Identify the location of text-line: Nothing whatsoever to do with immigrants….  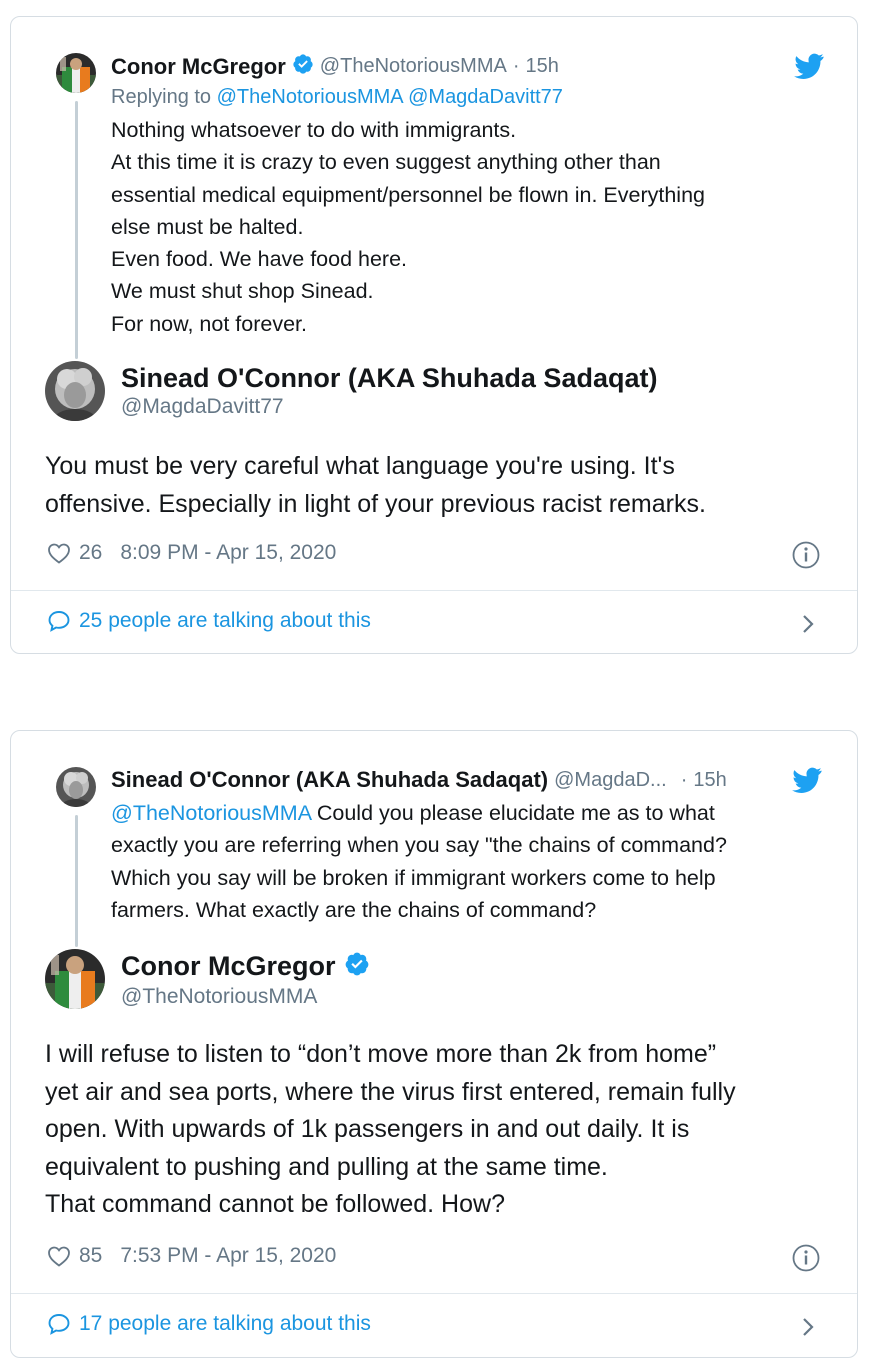
(314, 130).